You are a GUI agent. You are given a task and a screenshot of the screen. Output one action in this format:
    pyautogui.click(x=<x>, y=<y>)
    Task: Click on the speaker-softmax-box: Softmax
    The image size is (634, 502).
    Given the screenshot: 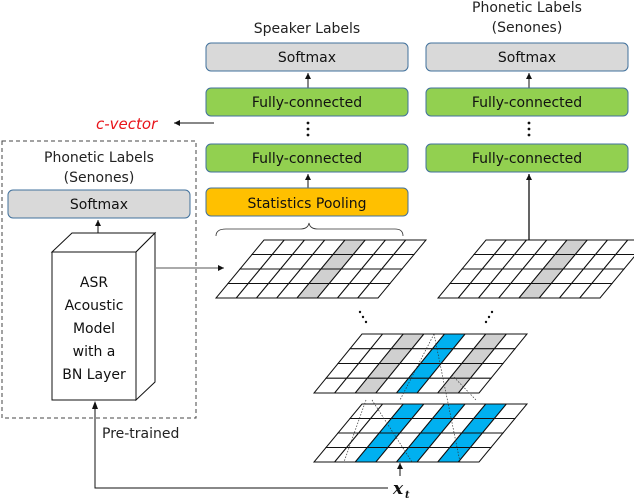 What is the action you would take?
    pyautogui.click(x=307, y=57)
    